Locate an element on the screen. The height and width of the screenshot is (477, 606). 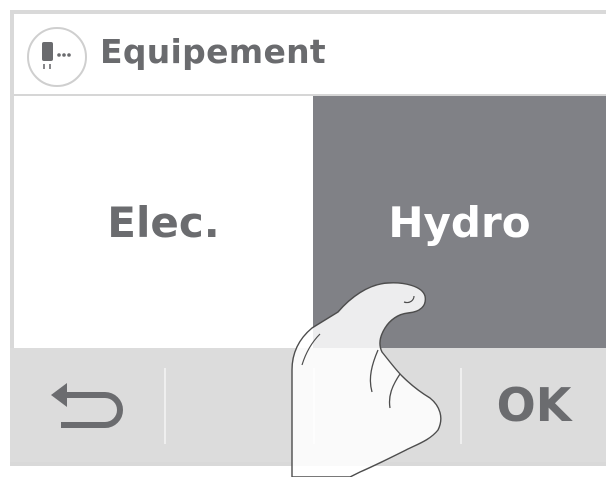
back-arrow-icon is located at coordinates (87, 405).